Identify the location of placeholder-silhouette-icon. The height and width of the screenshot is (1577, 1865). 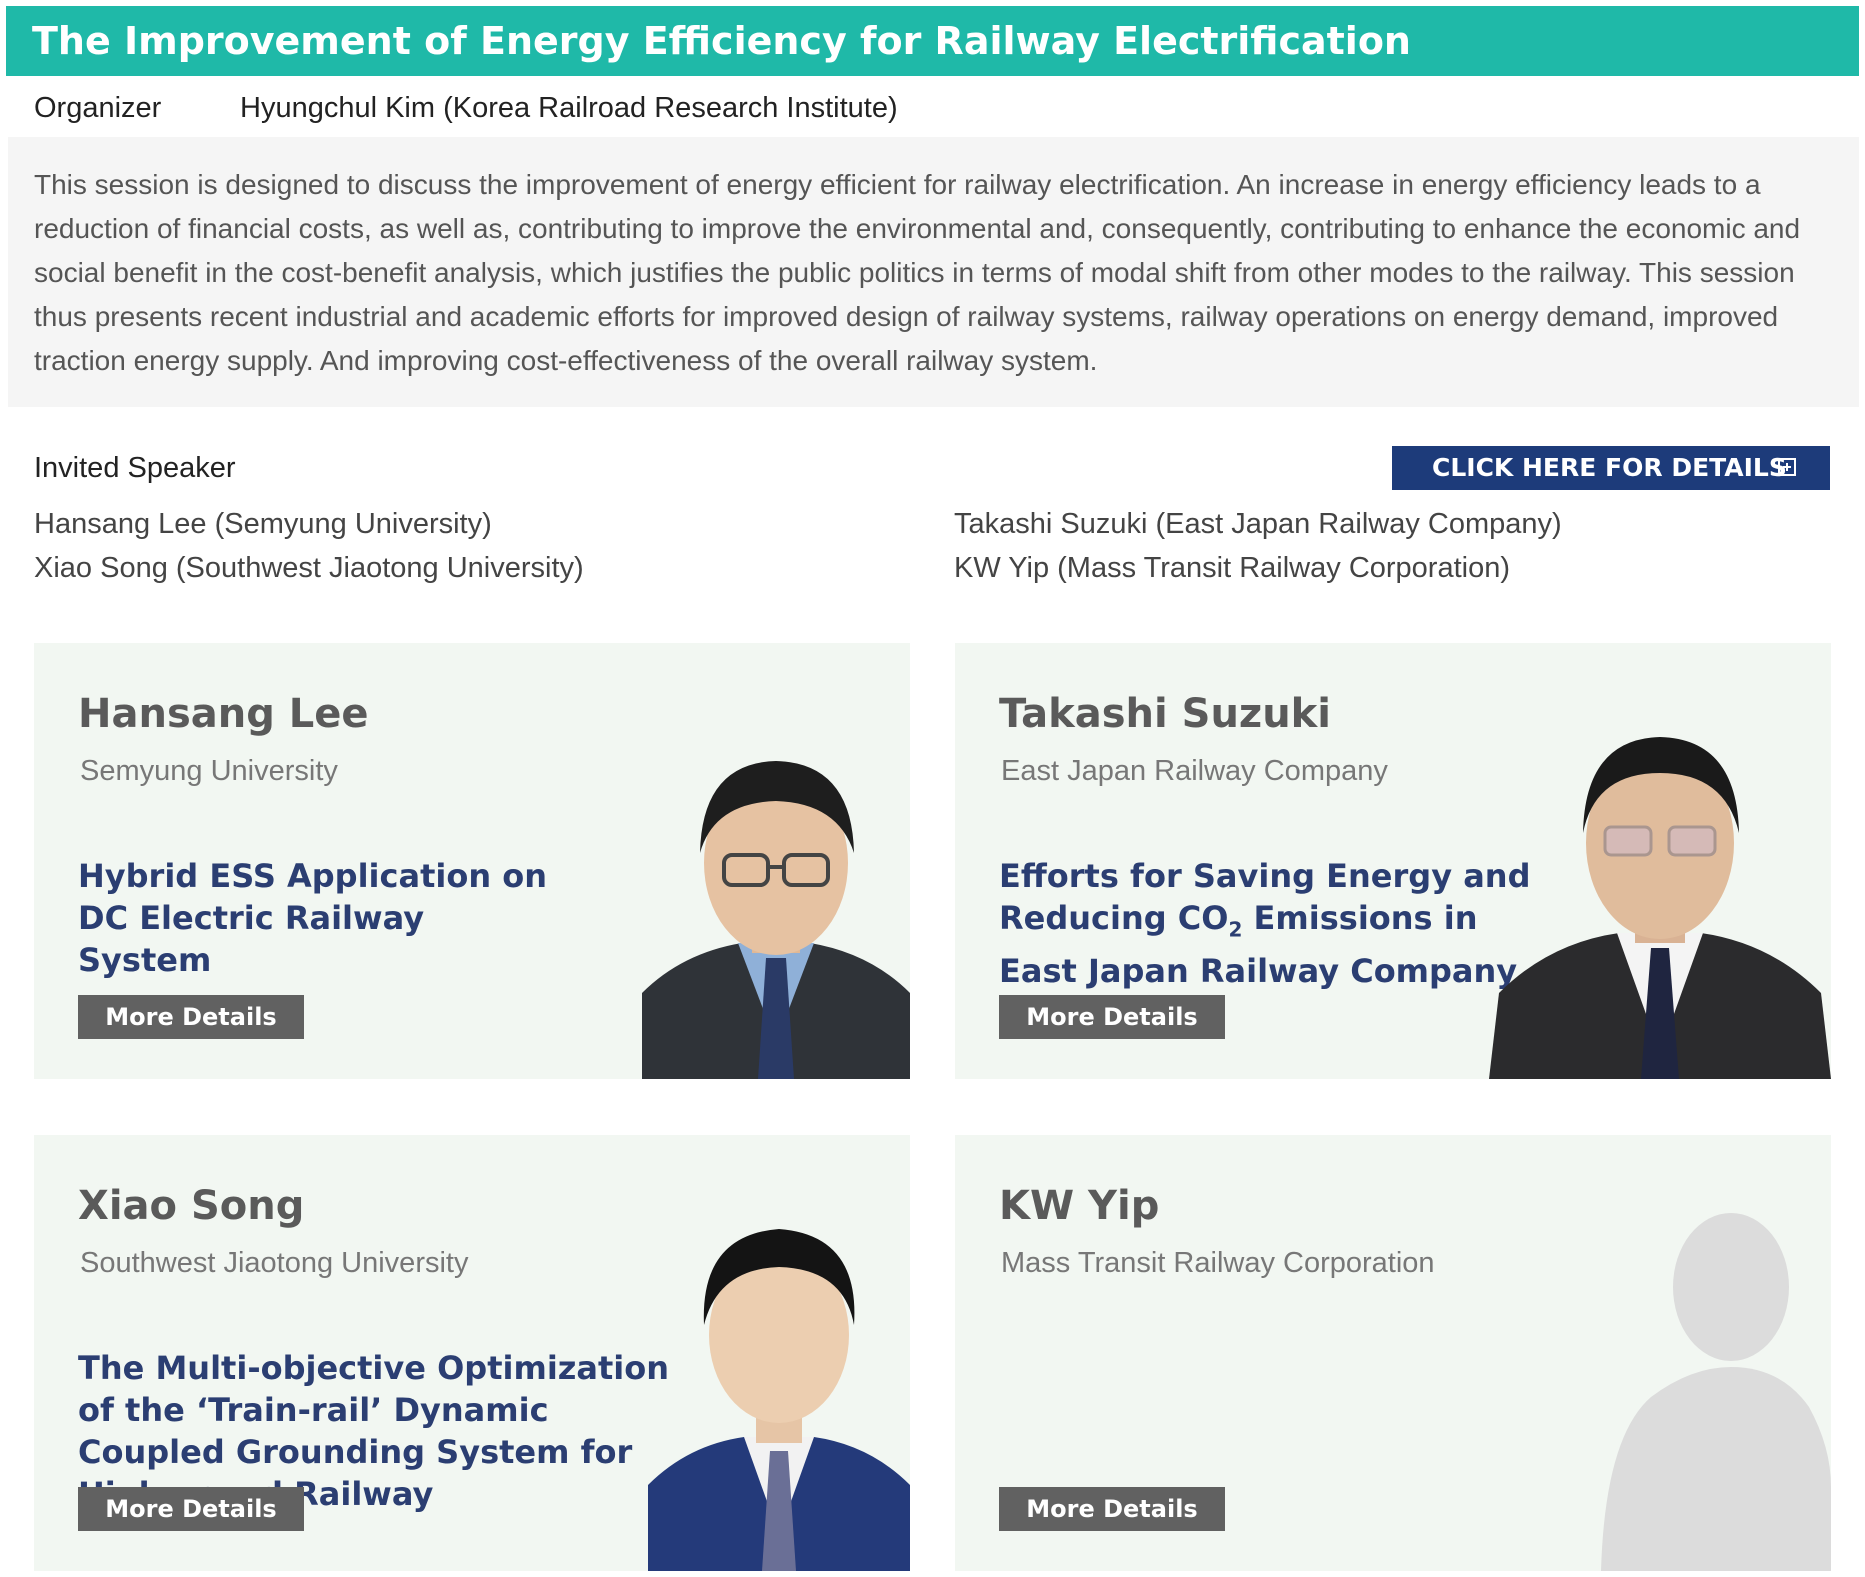
(1706, 1389).